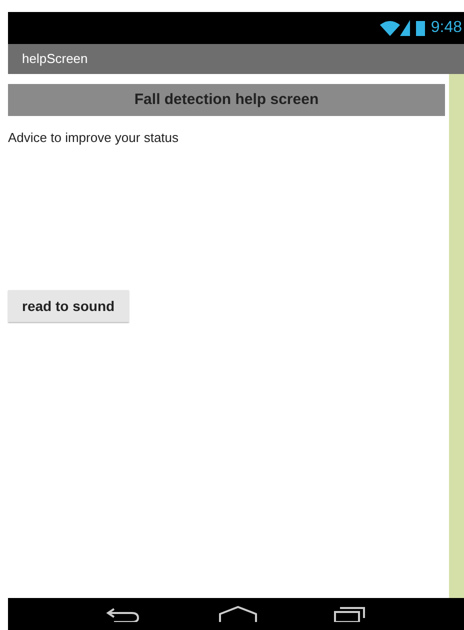  What do you see at coordinates (420, 28) in the screenshot?
I see `battery-icon` at bounding box center [420, 28].